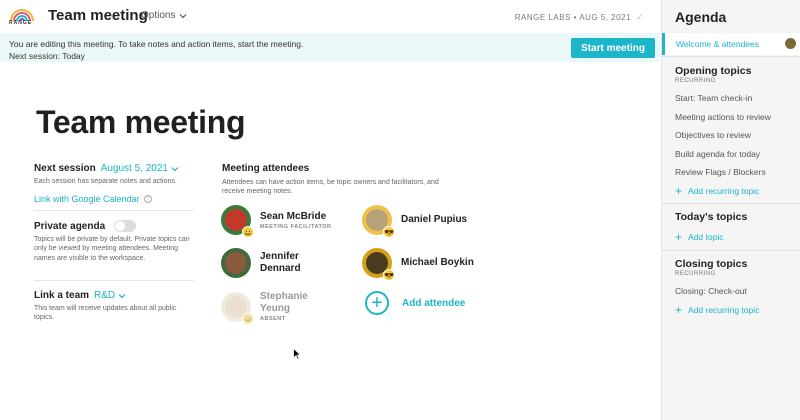 This screenshot has width=800, height=420. I want to click on add-attendee-label: Add attendee, so click(434, 303).